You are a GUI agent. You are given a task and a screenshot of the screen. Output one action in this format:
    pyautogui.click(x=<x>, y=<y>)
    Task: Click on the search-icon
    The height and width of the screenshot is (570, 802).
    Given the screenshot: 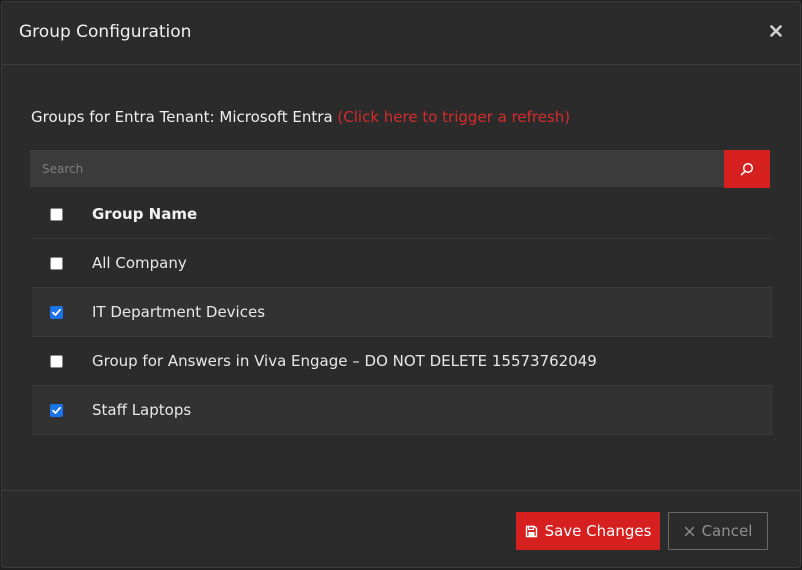 What is the action you would take?
    pyautogui.click(x=747, y=169)
    